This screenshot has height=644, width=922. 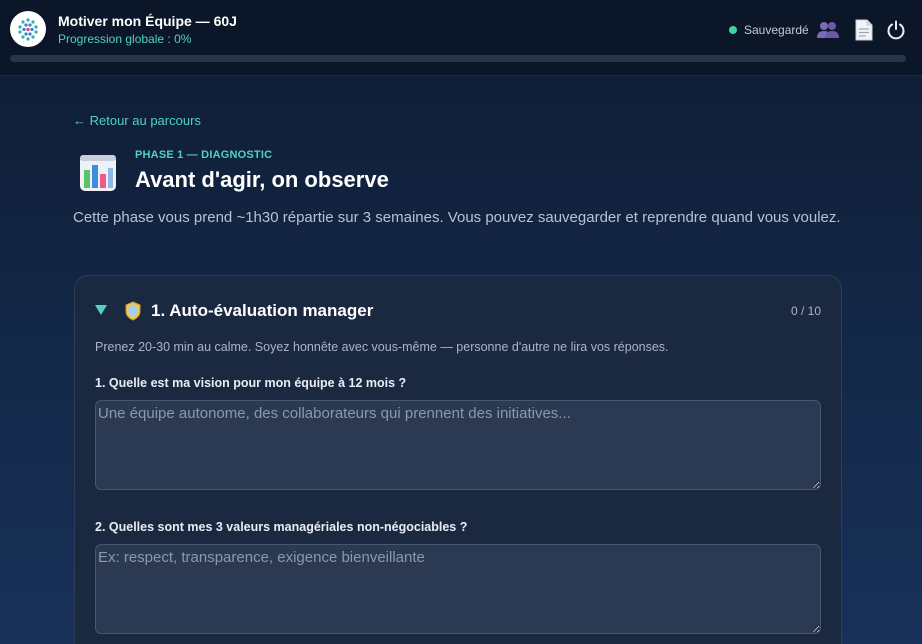 What do you see at coordinates (733, 30) in the screenshot?
I see `saved-dot-icon` at bounding box center [733, 30].